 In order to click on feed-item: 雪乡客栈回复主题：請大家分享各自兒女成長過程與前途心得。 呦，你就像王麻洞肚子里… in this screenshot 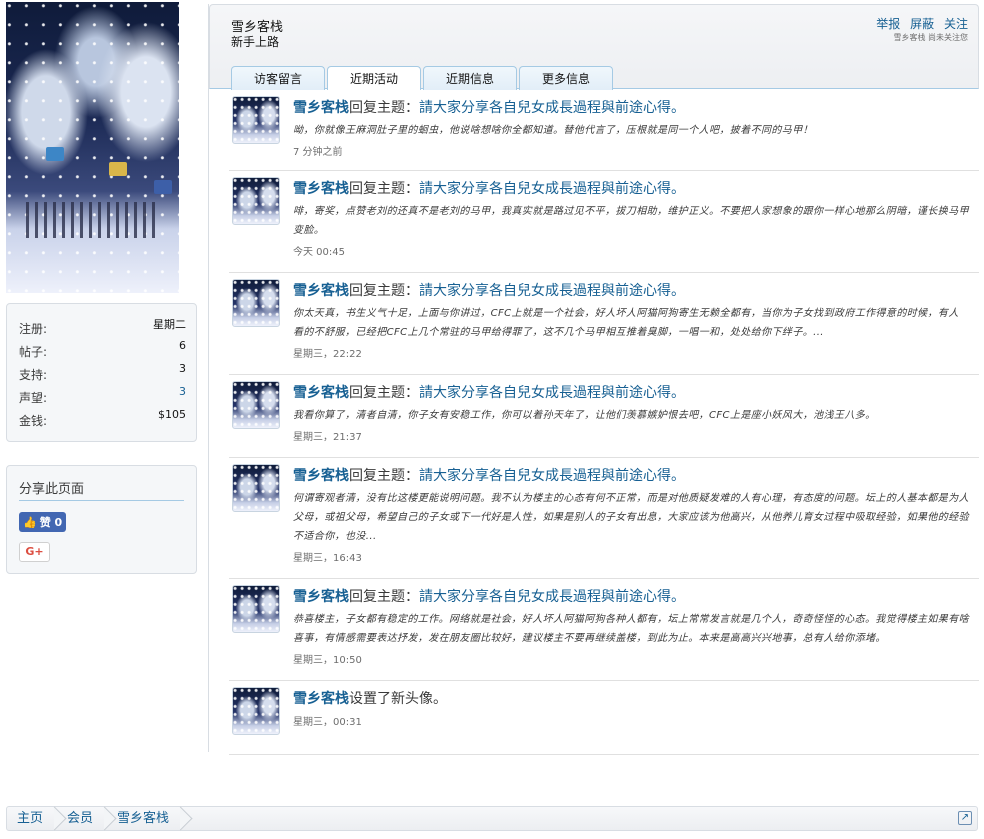, I will do `click(604, 130)`.